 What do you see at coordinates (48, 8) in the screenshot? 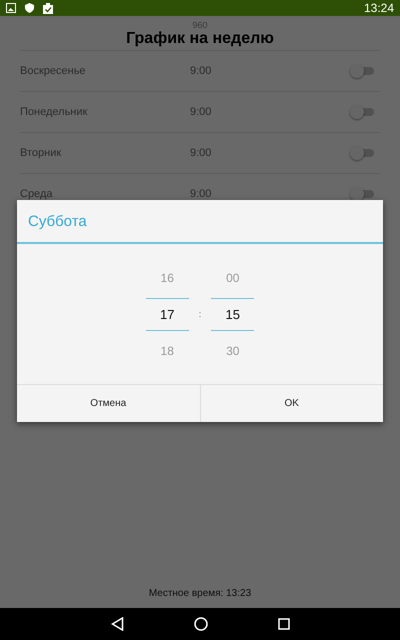
I see `clipboard-check-icon` at bounding box center [48, 8].